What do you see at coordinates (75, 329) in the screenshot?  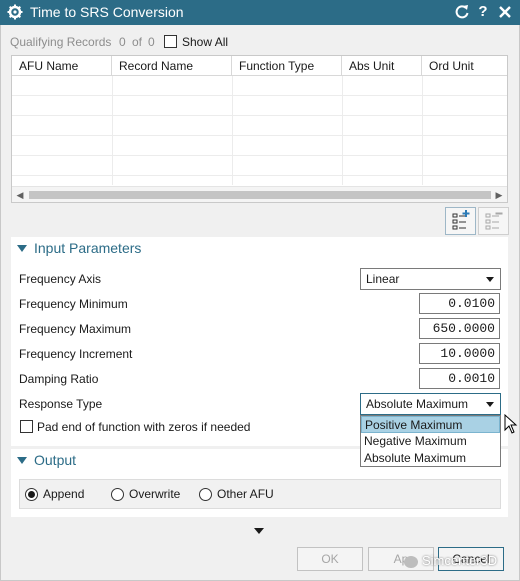 I see `frequency-maximum-label: Frequency Maximum` at bounding box center [75, 329].